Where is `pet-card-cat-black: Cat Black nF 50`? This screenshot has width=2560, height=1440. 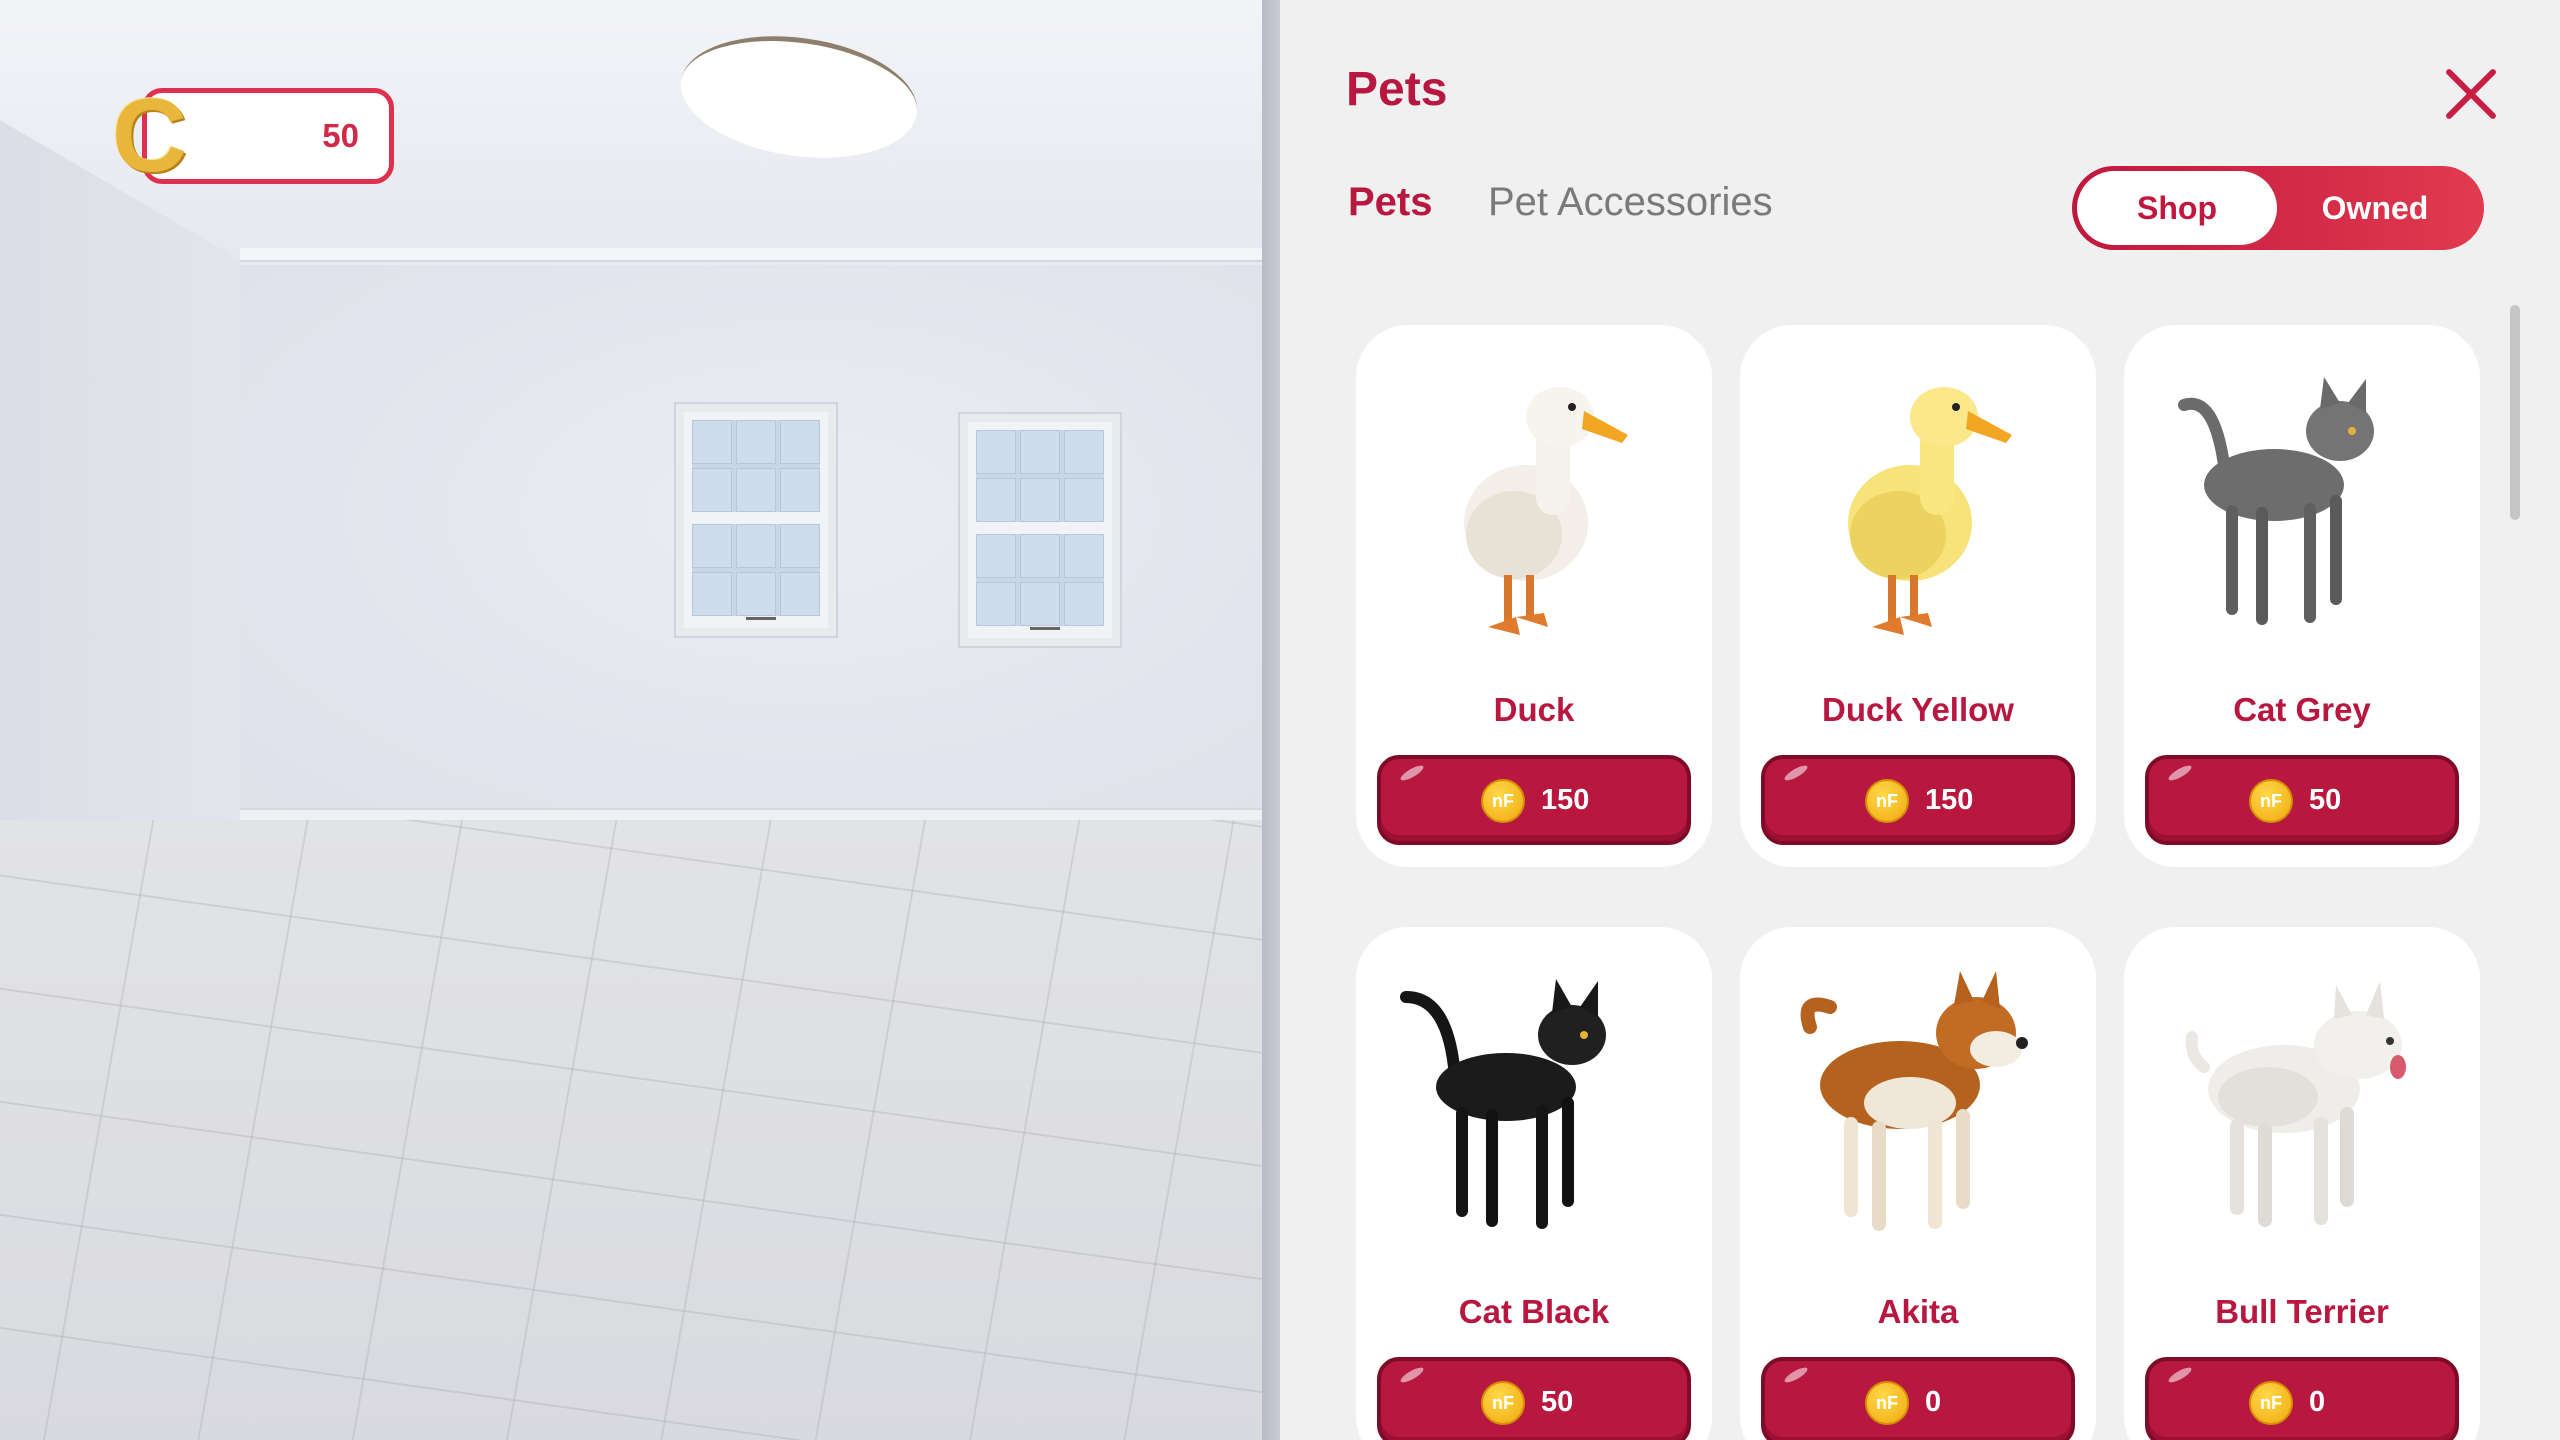
pet-card-cat-black: Cat Black nF 50 is located at coordinates (1534, 1183).